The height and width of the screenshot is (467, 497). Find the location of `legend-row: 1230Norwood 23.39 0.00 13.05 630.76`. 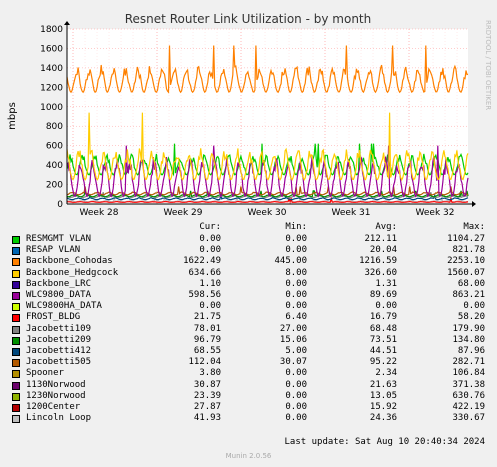

legend-row: 1230Norwood 23.39 0.00 13.05 630.76 is located at coordinates (248, 396).